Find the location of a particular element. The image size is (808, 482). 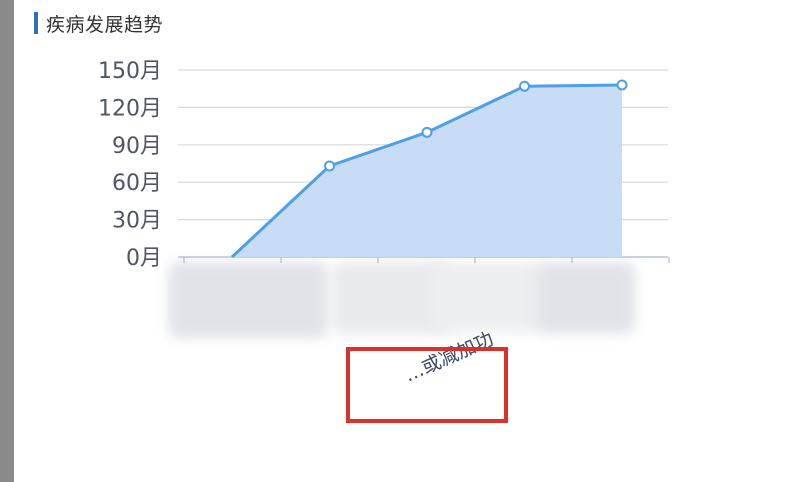

y-tick-label: 0月 is located at coordinates (144, 258).